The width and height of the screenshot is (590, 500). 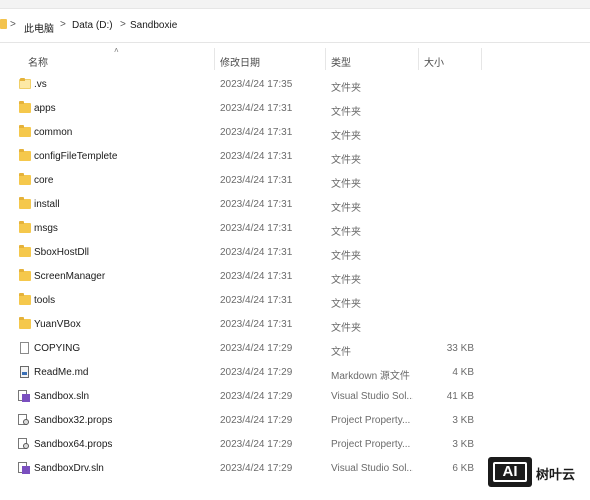 I want to click on file-name: Sandbox64.props, so click(x=73, y=444).